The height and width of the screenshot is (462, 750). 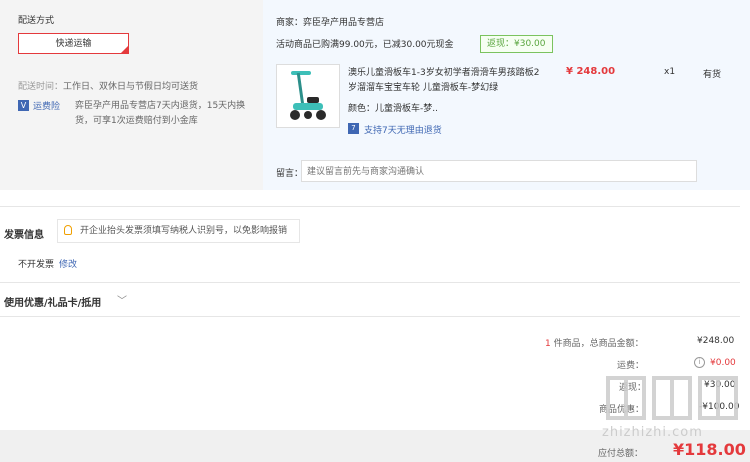 What do you see at coordinates (403, 129) in the screenshot?
I see `return-policy-text: 支持7天无理由退货` at bounding box center [403, 129].